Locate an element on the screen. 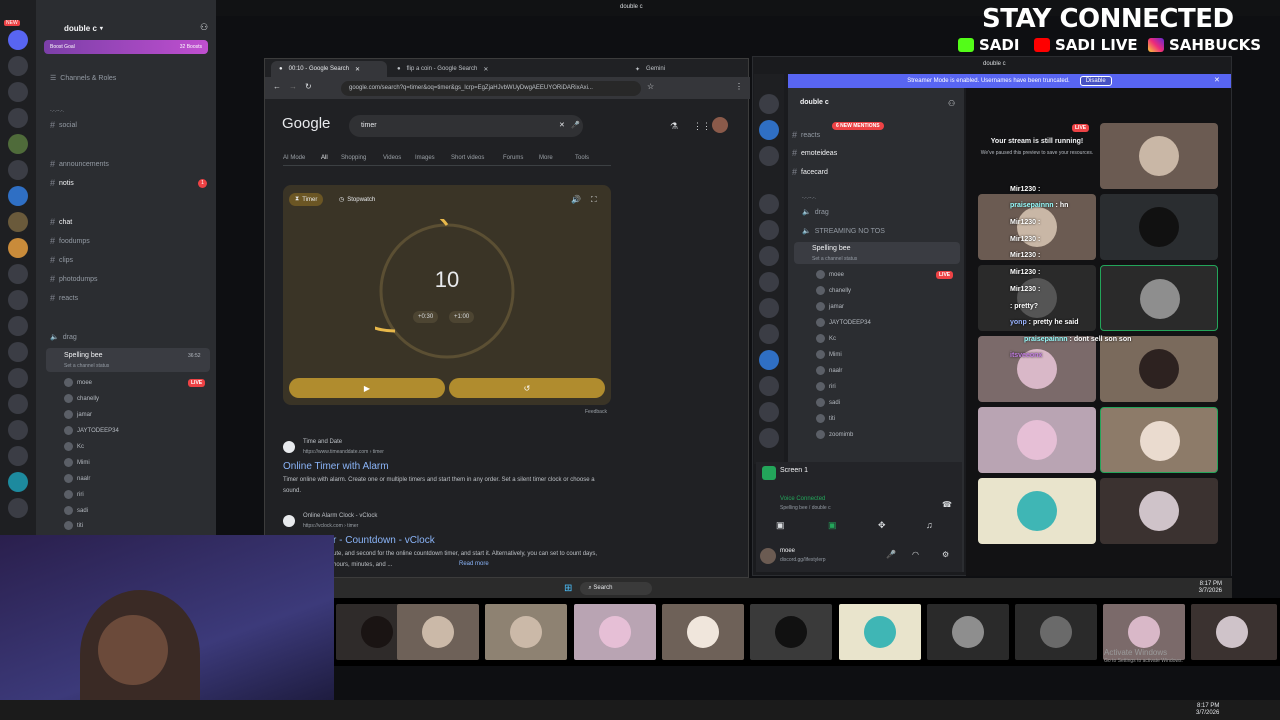 The height and width of the screenshot is (720, 1280). add-1m-button: +1:00 is located at coordinates (462, 317).